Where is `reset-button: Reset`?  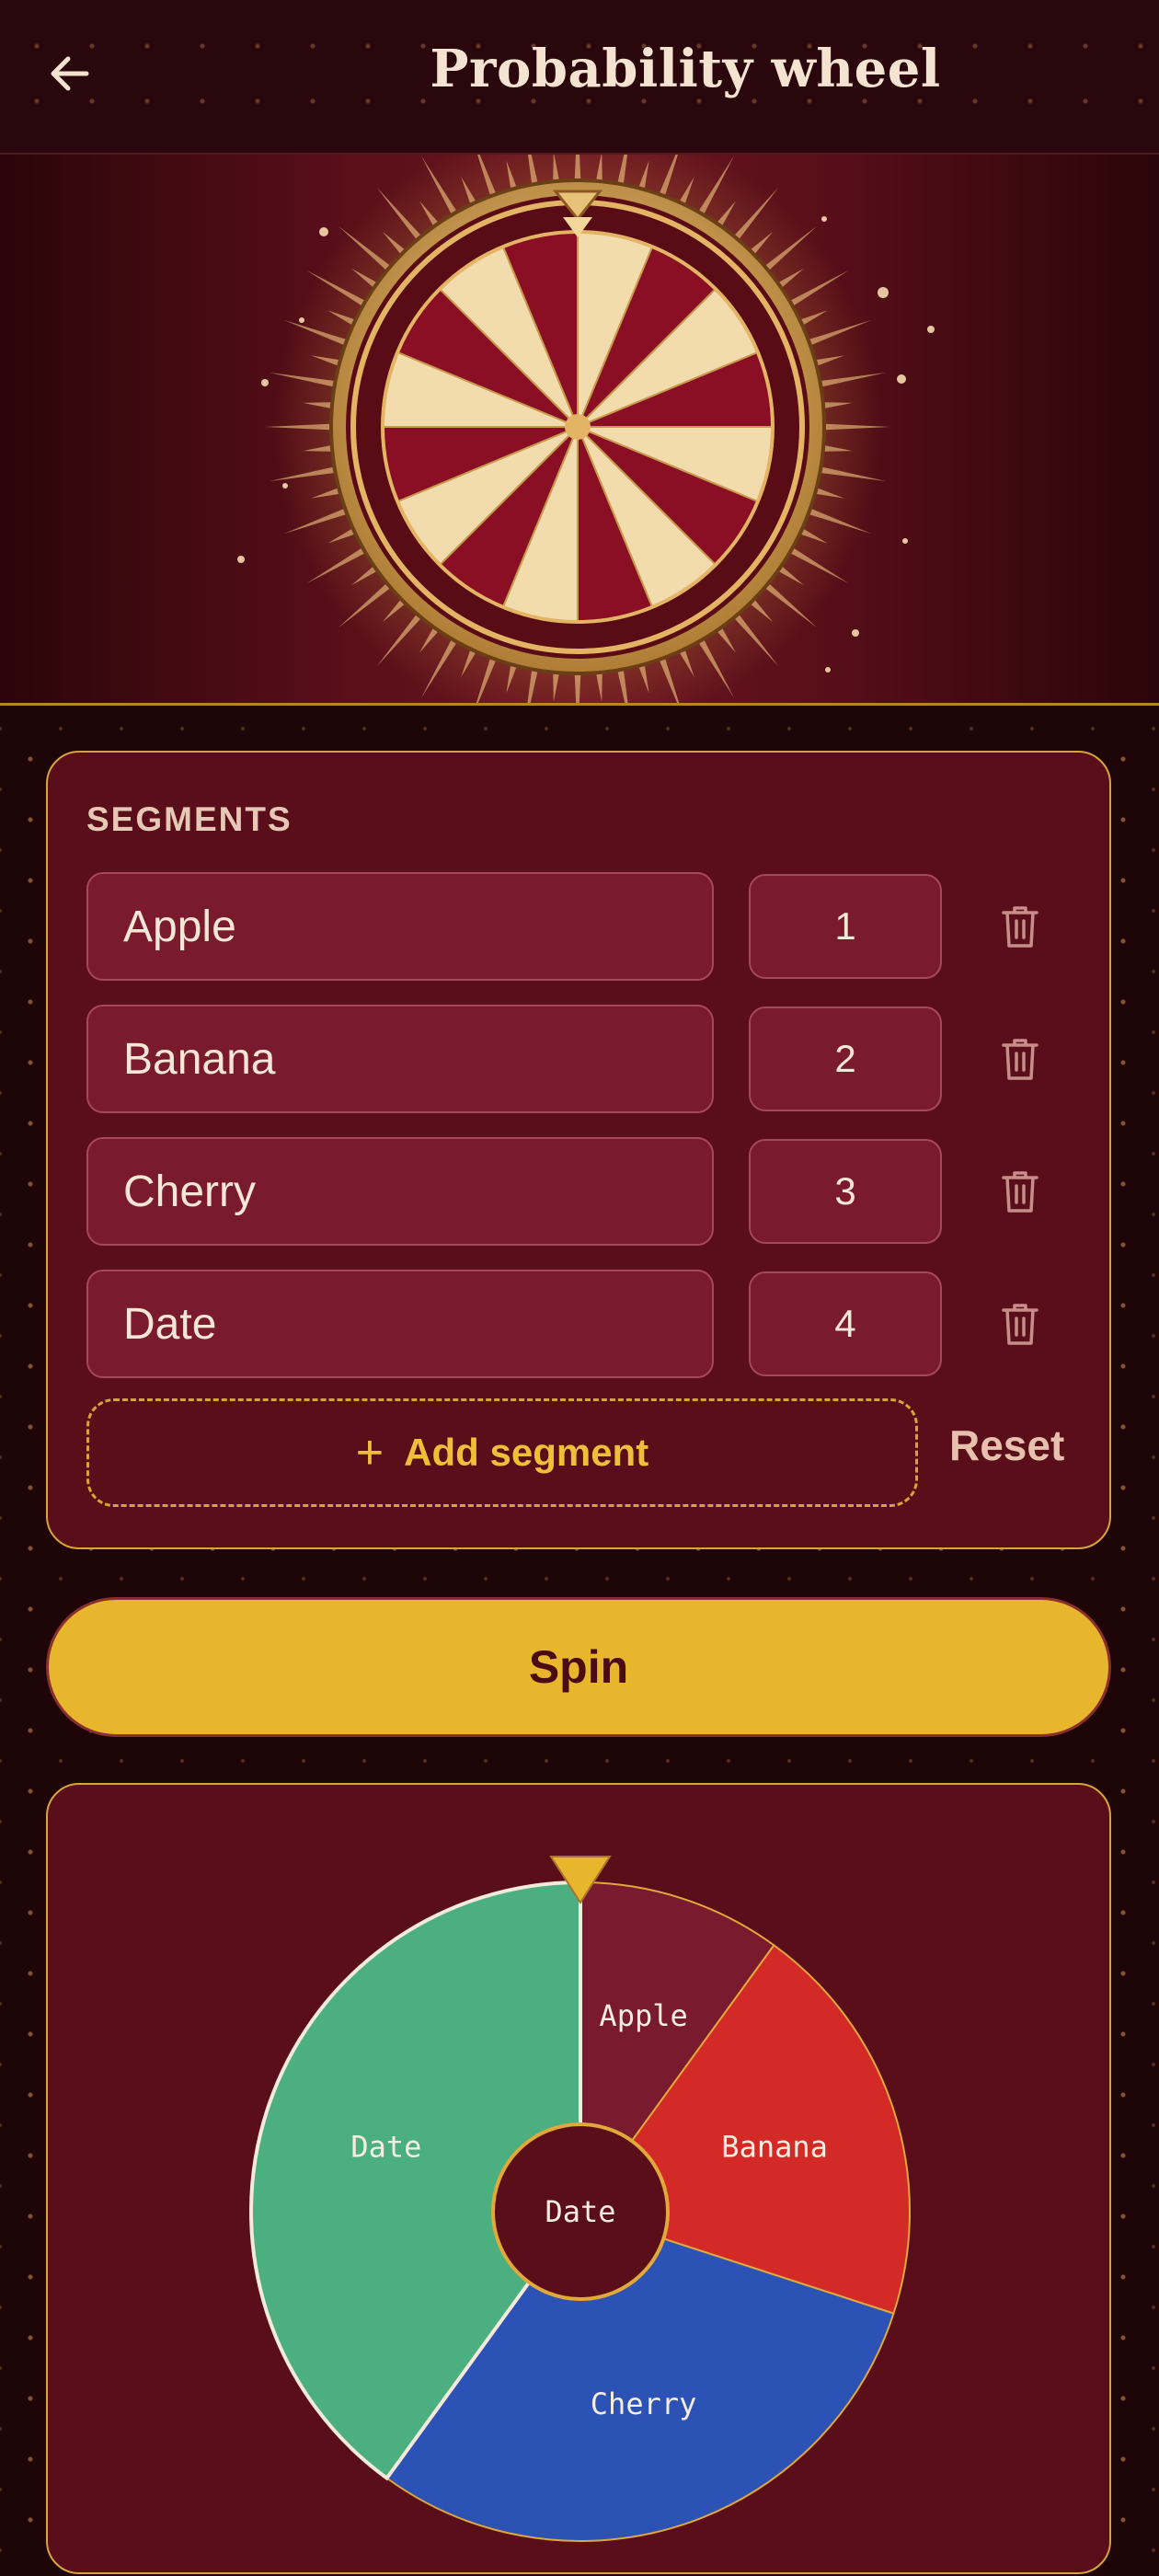 reset-button: Reset is located at coordinates (1006, 1445).